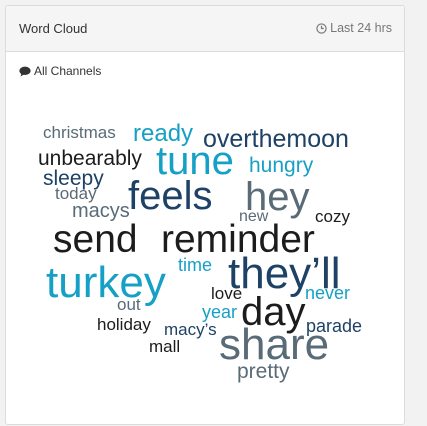  Describe the element at coordinates (220, 312) in the screenshot. I see `cloud-word: year` at that location.